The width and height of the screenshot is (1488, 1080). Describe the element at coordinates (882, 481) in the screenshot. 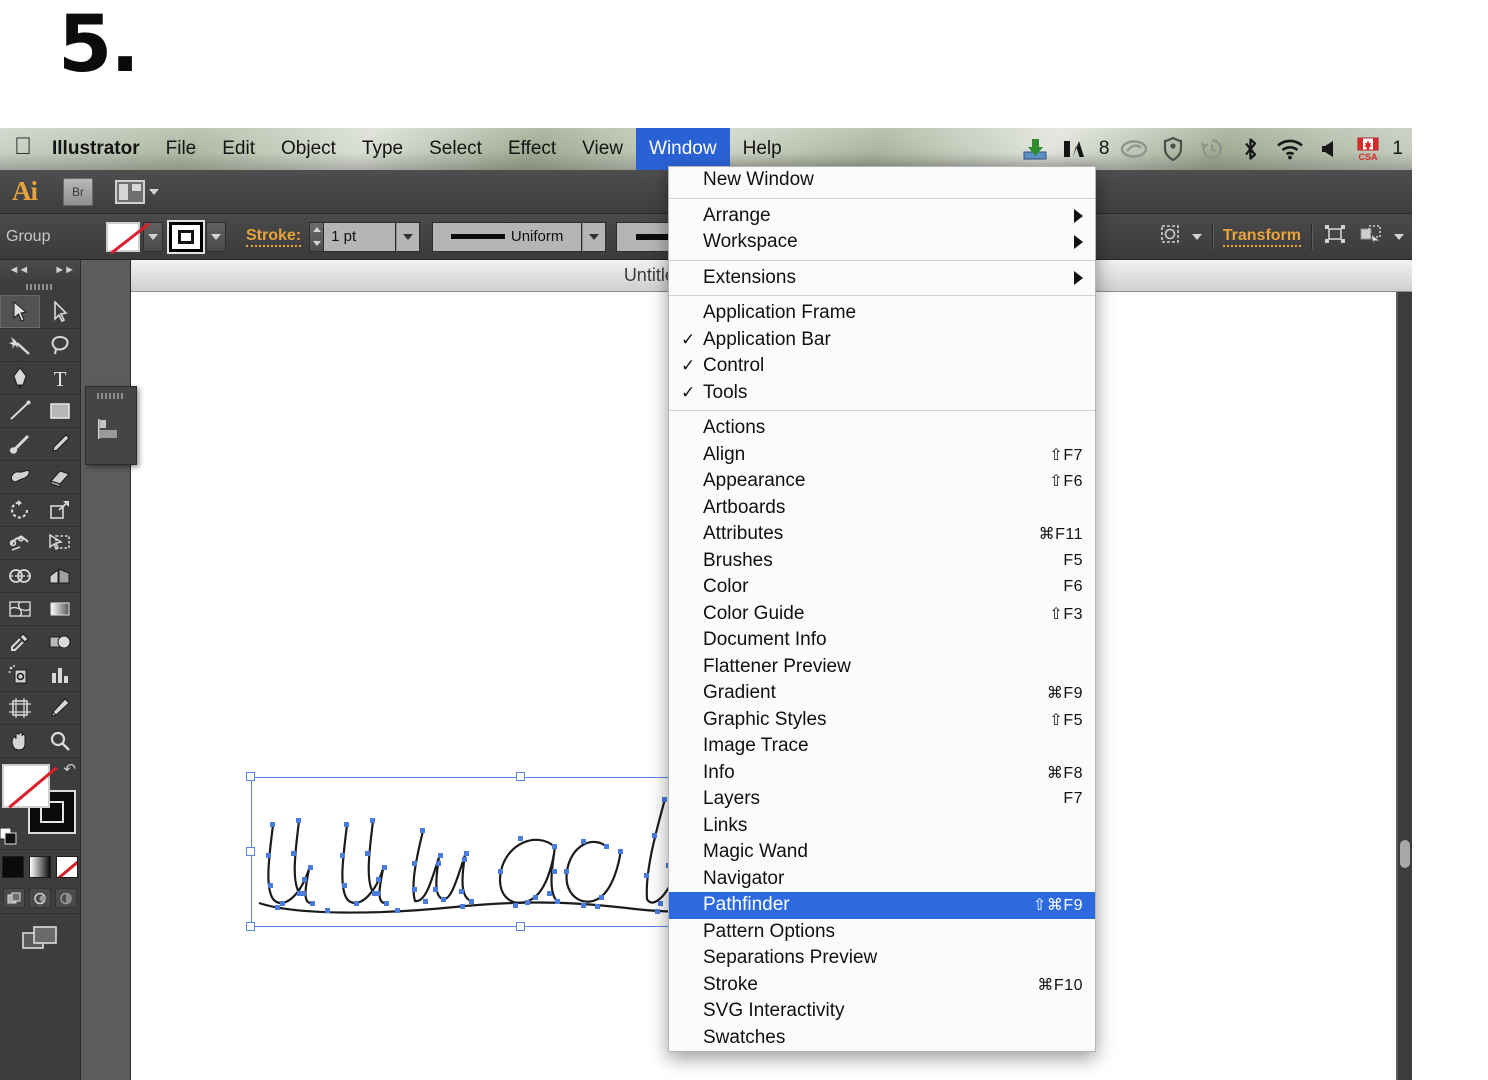

I see `menu-item-appearance: Appearance ⇧F6` at that location.